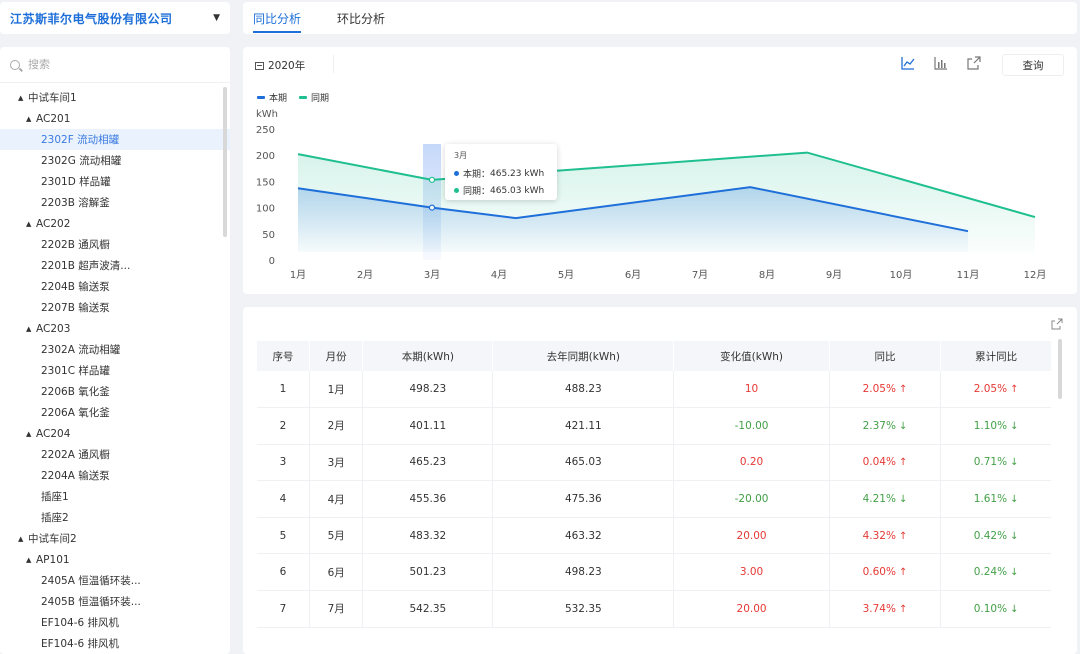 This screenshot has width=1080, height=654. I want to click on tree-item: 2204A 输送泵, so click(115, 475).